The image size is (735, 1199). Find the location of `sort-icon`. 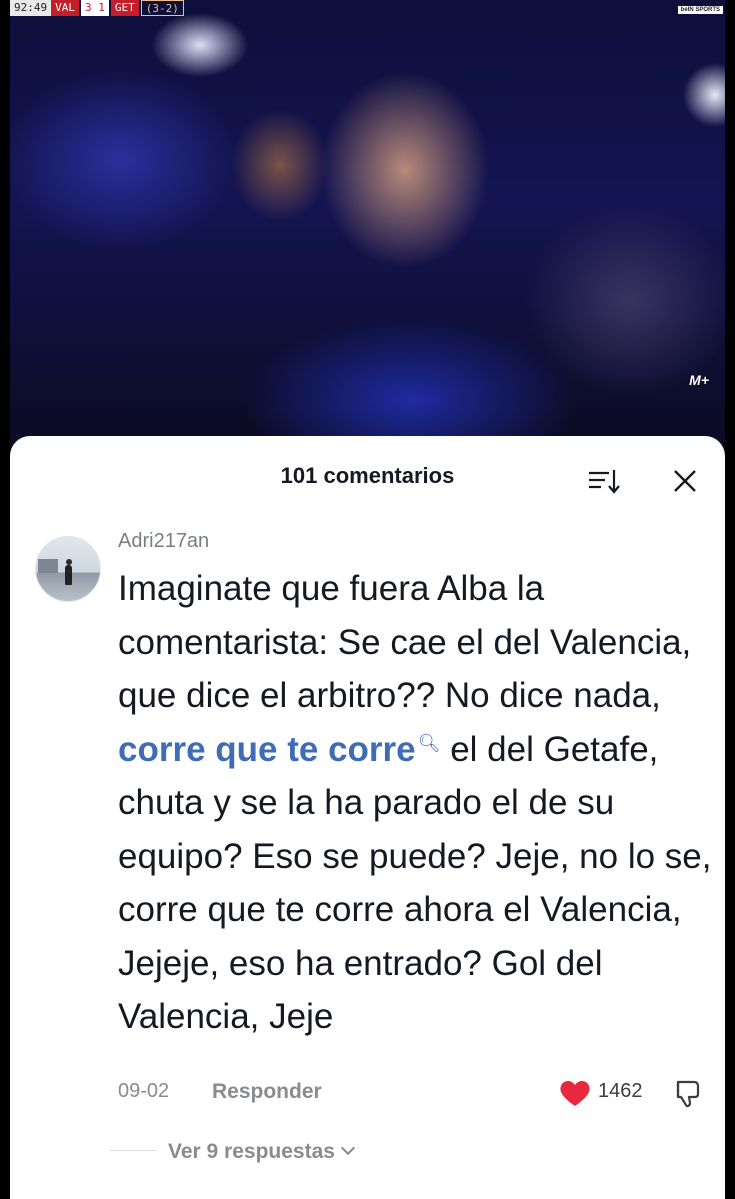

sort-icon is located at coordinates (603, 481).